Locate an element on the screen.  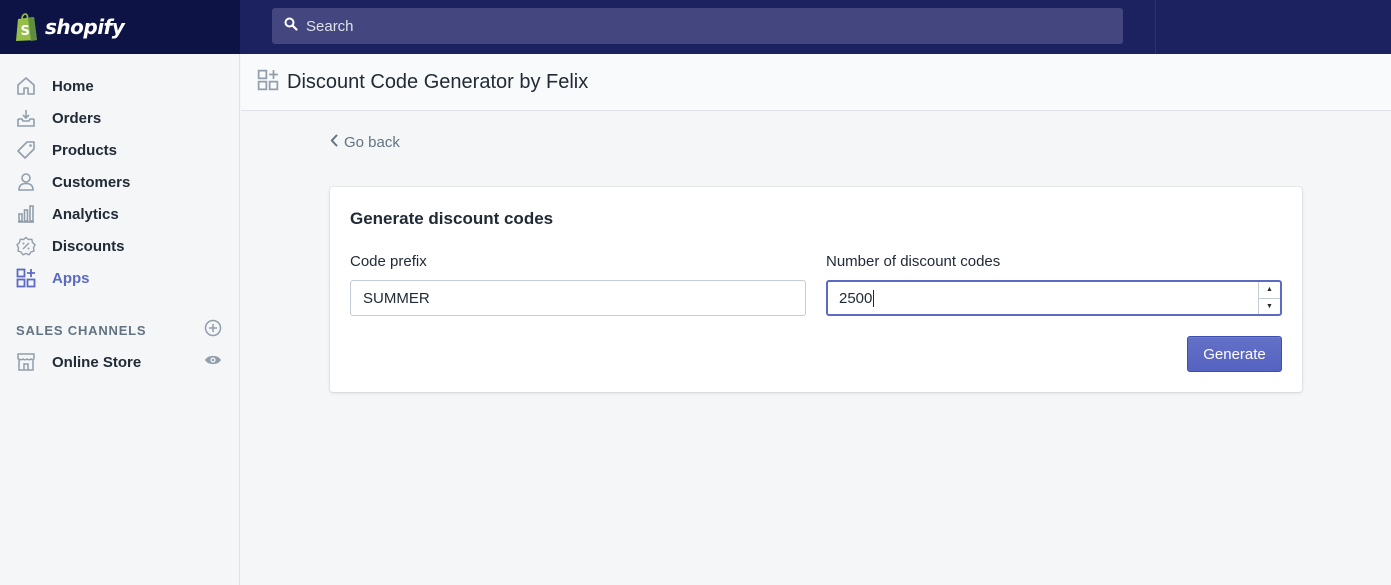
shopify-logo: S shopify is located at coordinates (120, 27).